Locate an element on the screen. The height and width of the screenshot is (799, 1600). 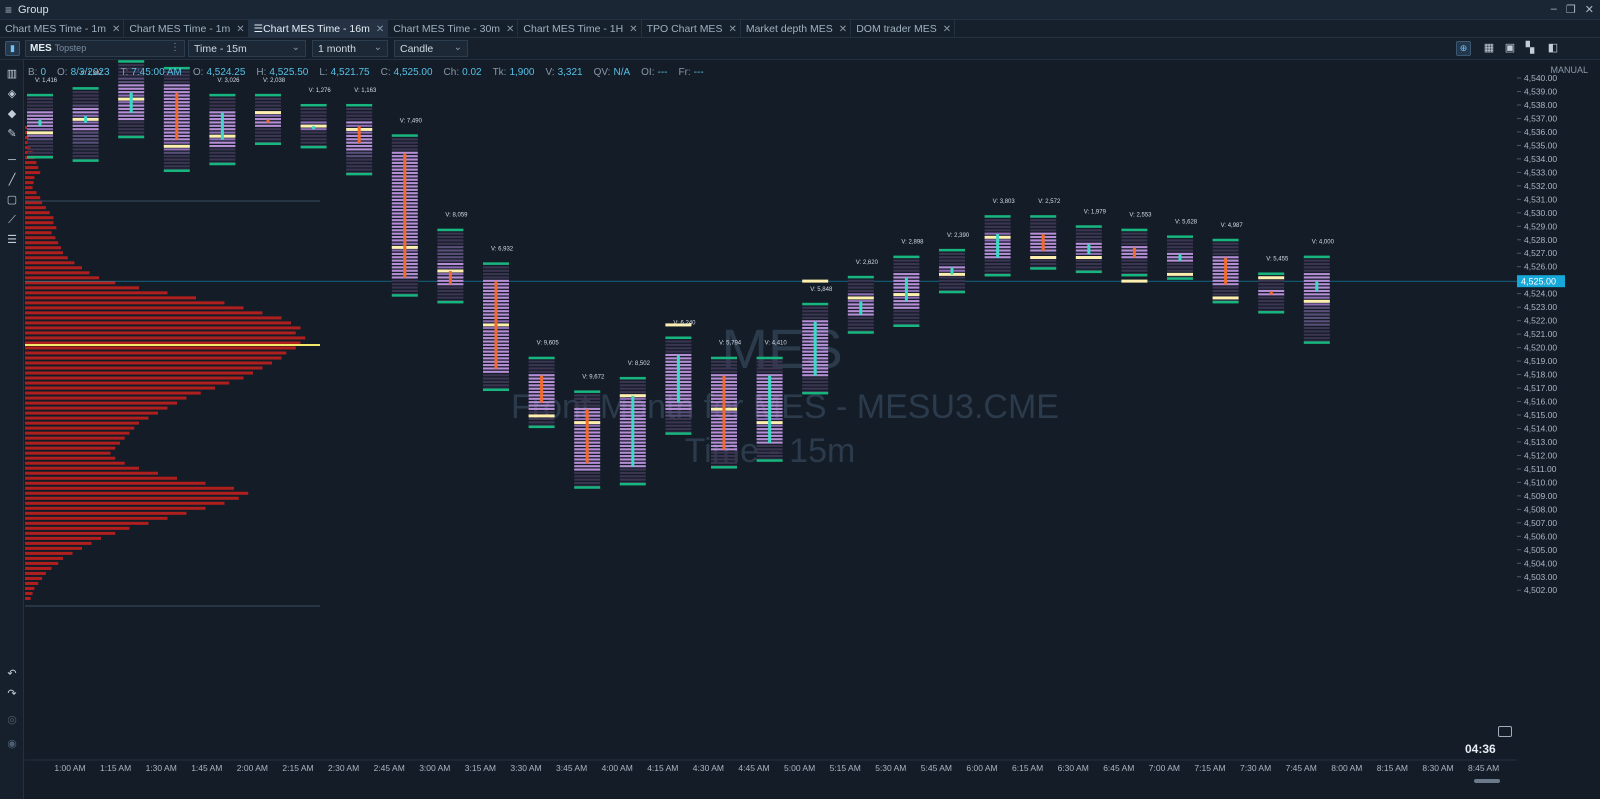
tab-menu-icon: ☰ is located at coordinates (258, 29).